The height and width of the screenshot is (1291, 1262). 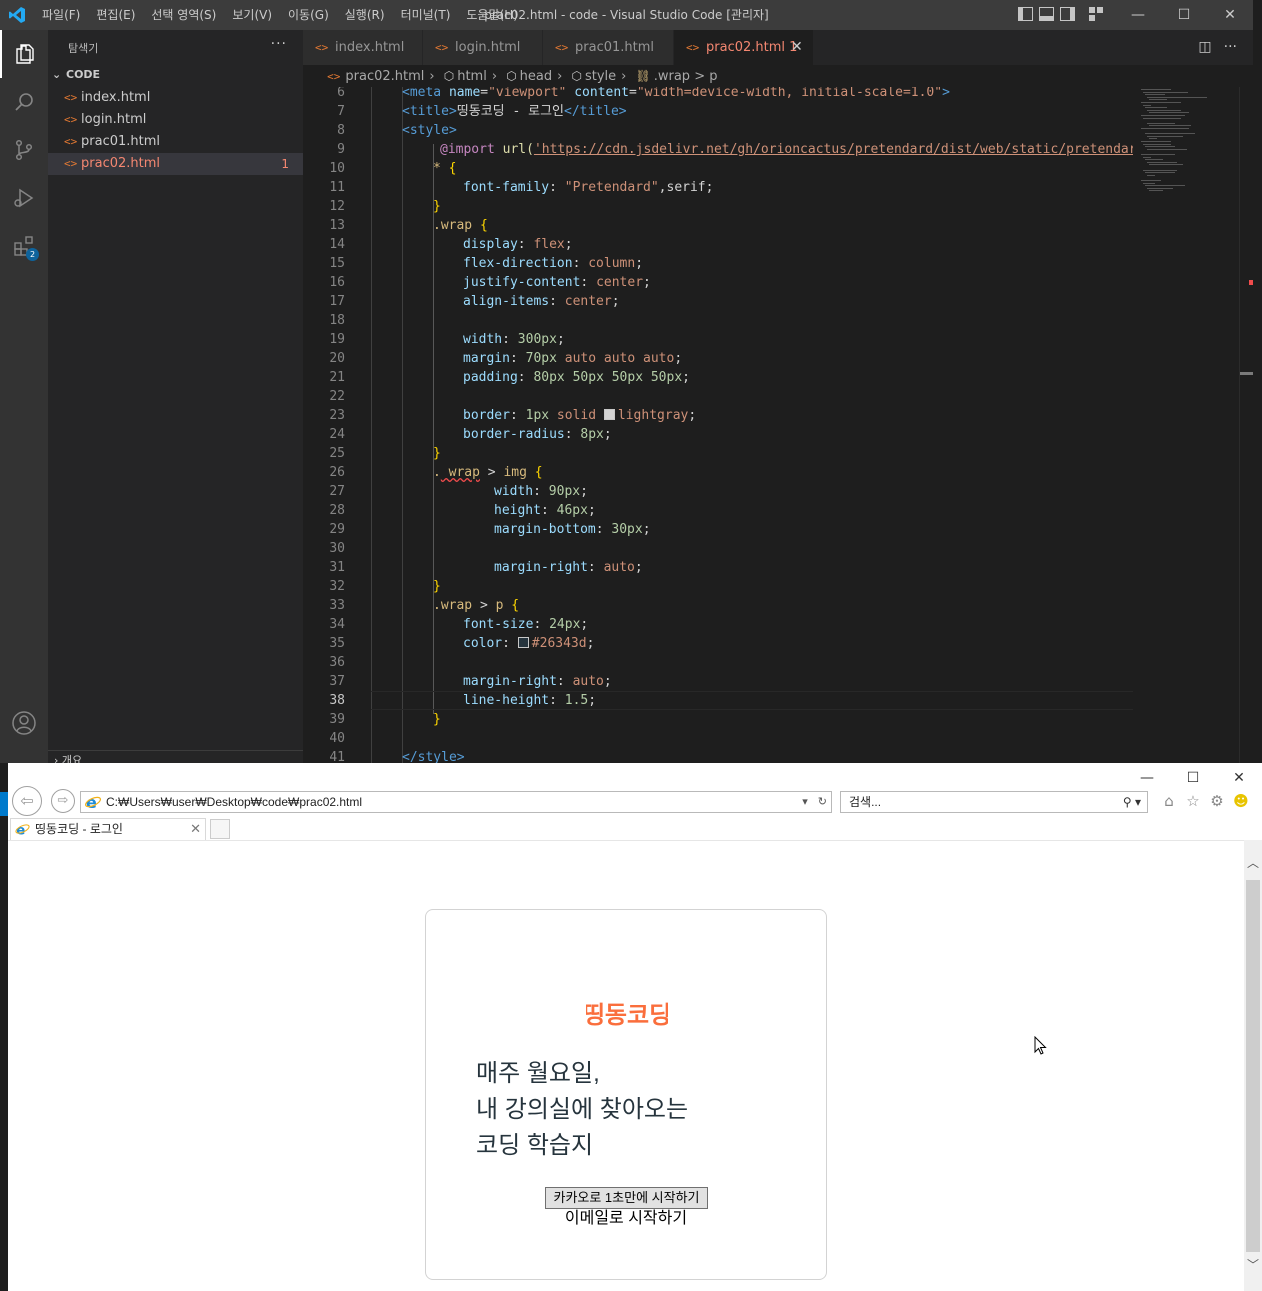 What do you see at coordinates (1025, 14) in the screenshot?
I see `toggle-sidebar-icon` at bounding box center [1025, 14].